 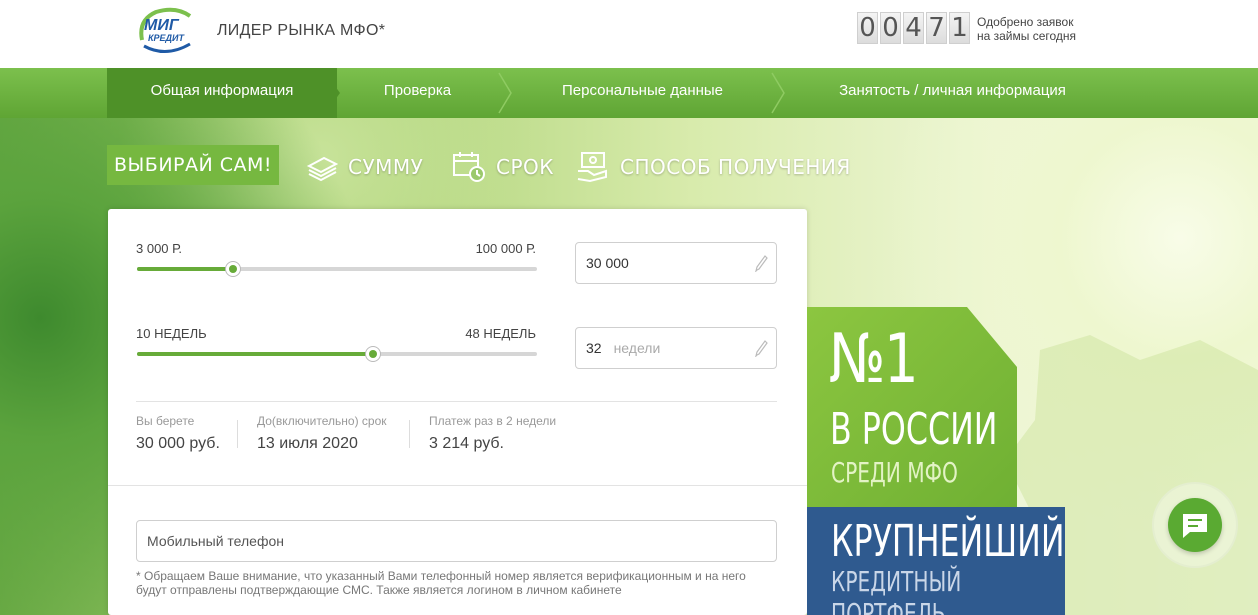 I want to click on amount-slider-fill, so click(x=185, y=269).